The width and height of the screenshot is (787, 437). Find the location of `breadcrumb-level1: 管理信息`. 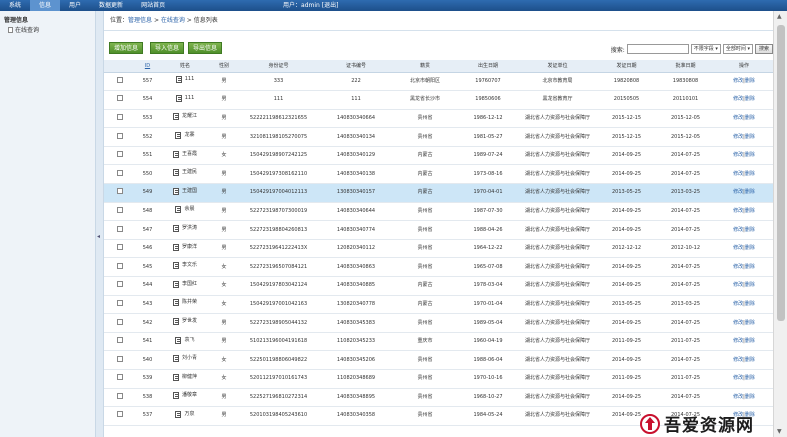

breadcrumb-level1: 管理信息 is located at coordinates (140, 20).